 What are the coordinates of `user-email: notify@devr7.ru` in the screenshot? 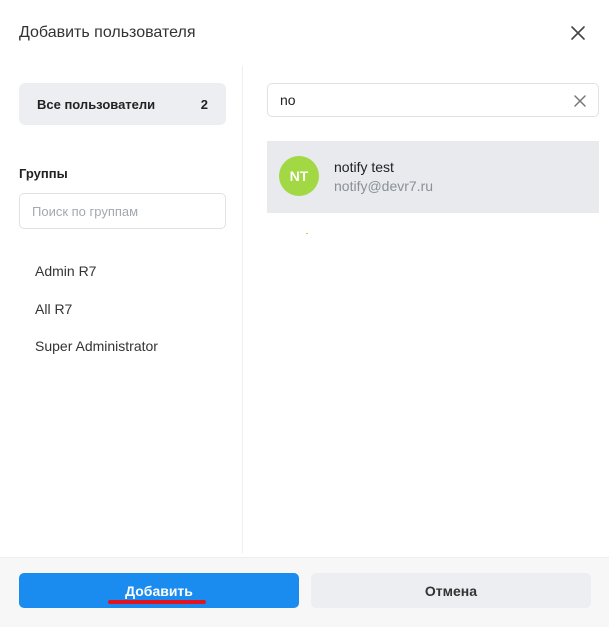 It's located at (384, 186).